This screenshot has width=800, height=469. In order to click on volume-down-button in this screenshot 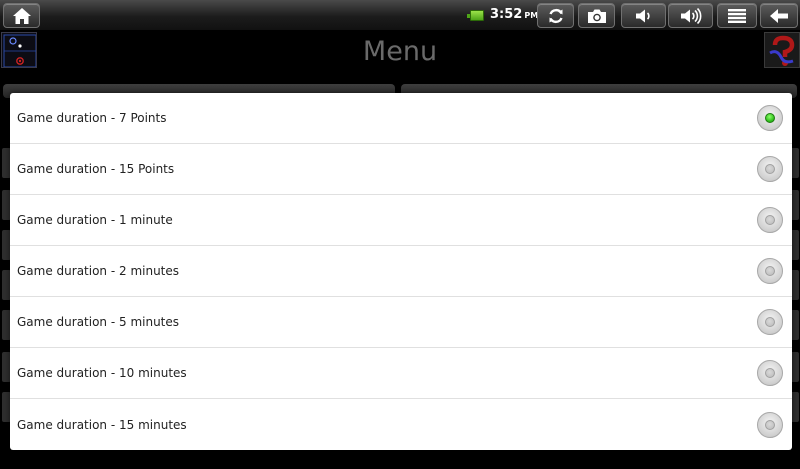, I will do `click(643, 15)`.